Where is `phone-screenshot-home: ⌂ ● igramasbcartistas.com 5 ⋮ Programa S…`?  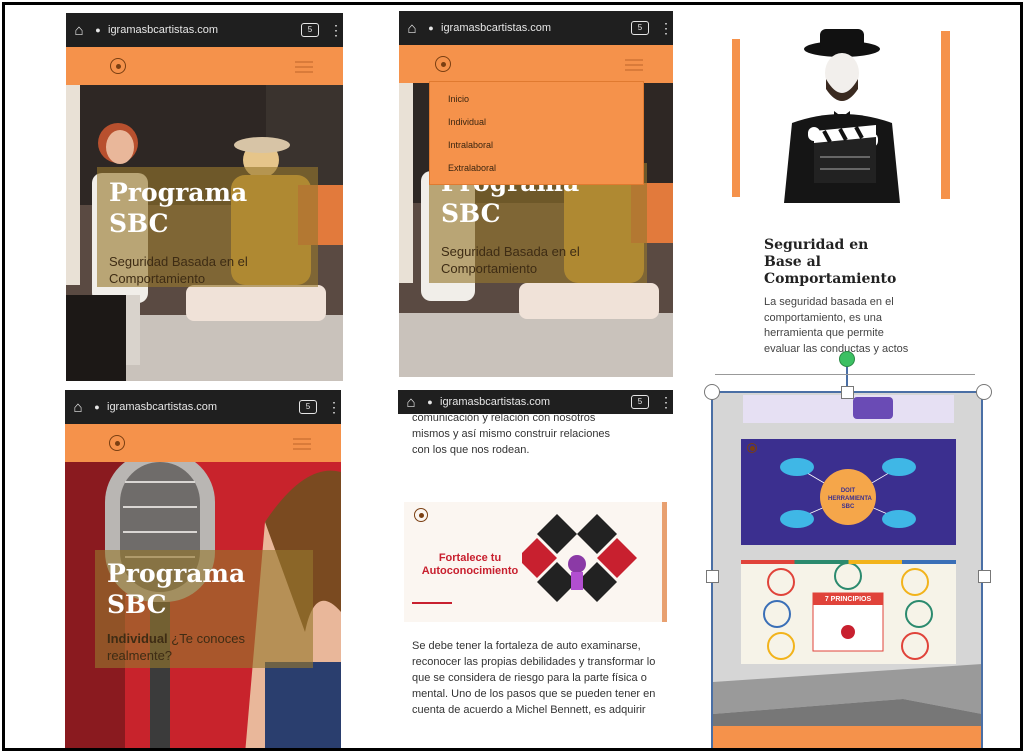
phone-screenshot-home: ⌂ ● igramasbcartistas.com 5 ⋮ Programa S… is located at coordinates (204, 197).